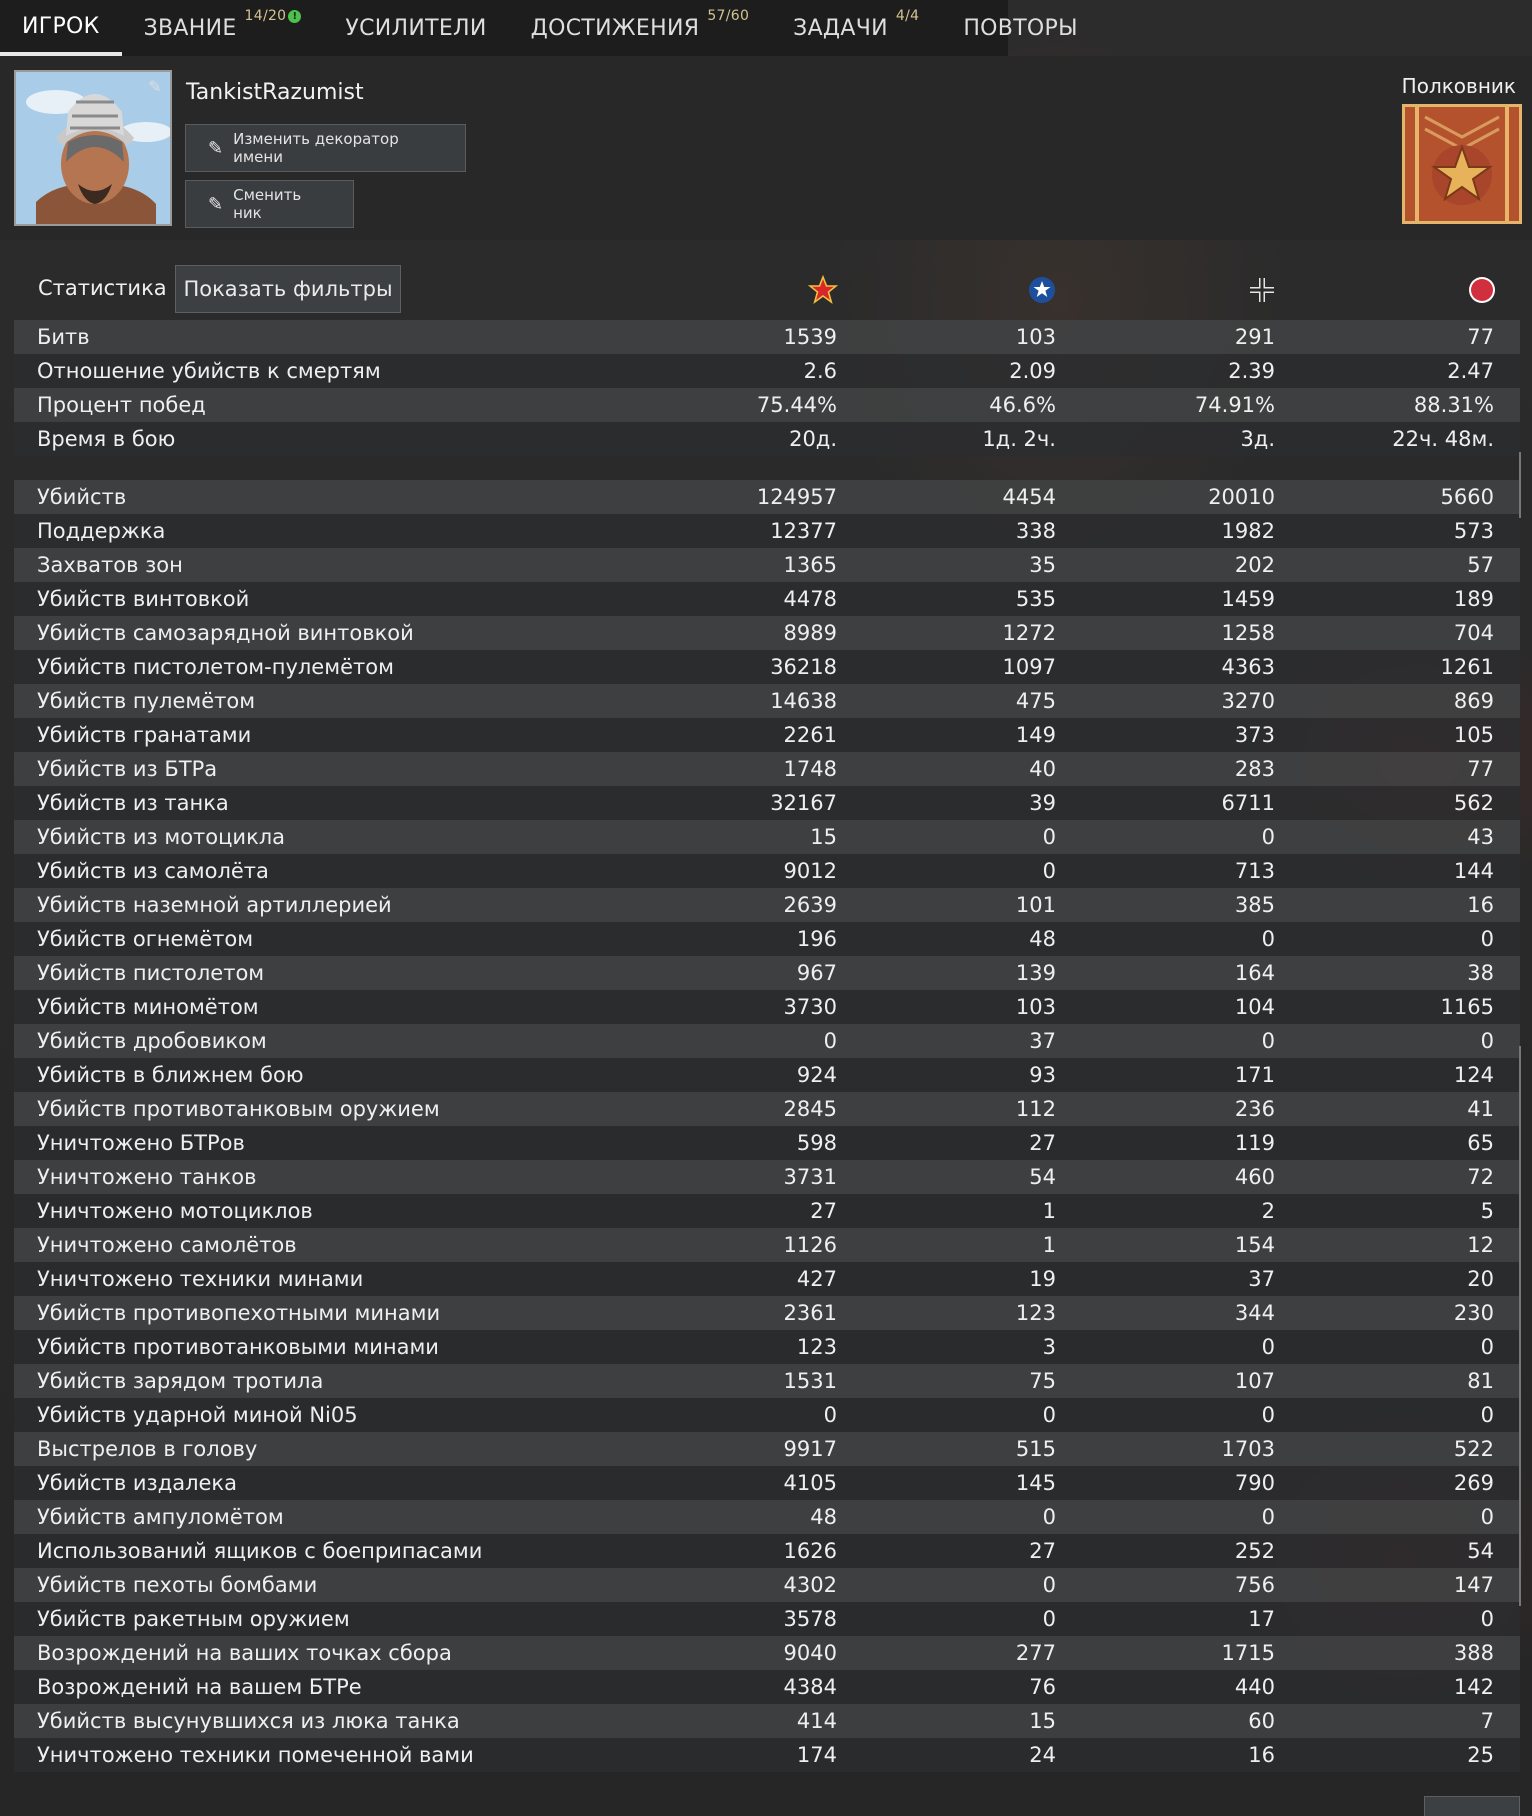 This screenshot has width=1532, height=1816. Describe the element at coordinates (1254, 973) in the screenshot. I see `stat-value-germany: 164` at that location.